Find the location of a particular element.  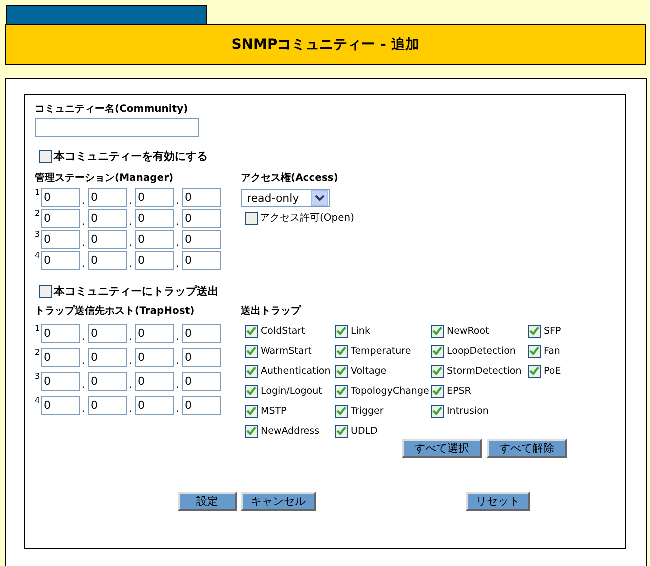

row-number: 4 is located at coordinates (38, 400).